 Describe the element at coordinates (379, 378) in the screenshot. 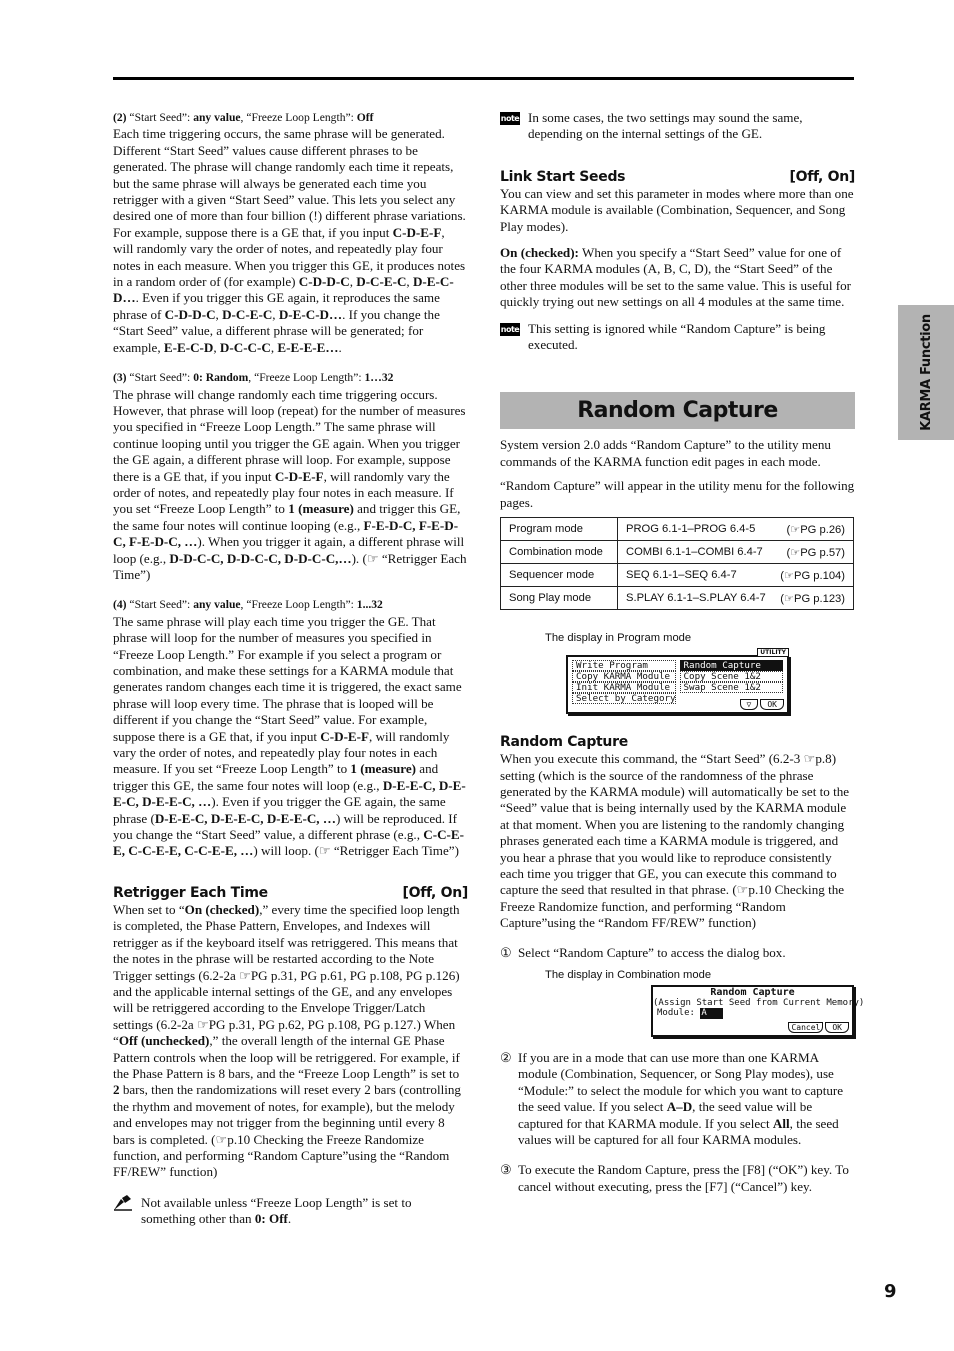

I see `heading-value: 1…32` at that location.